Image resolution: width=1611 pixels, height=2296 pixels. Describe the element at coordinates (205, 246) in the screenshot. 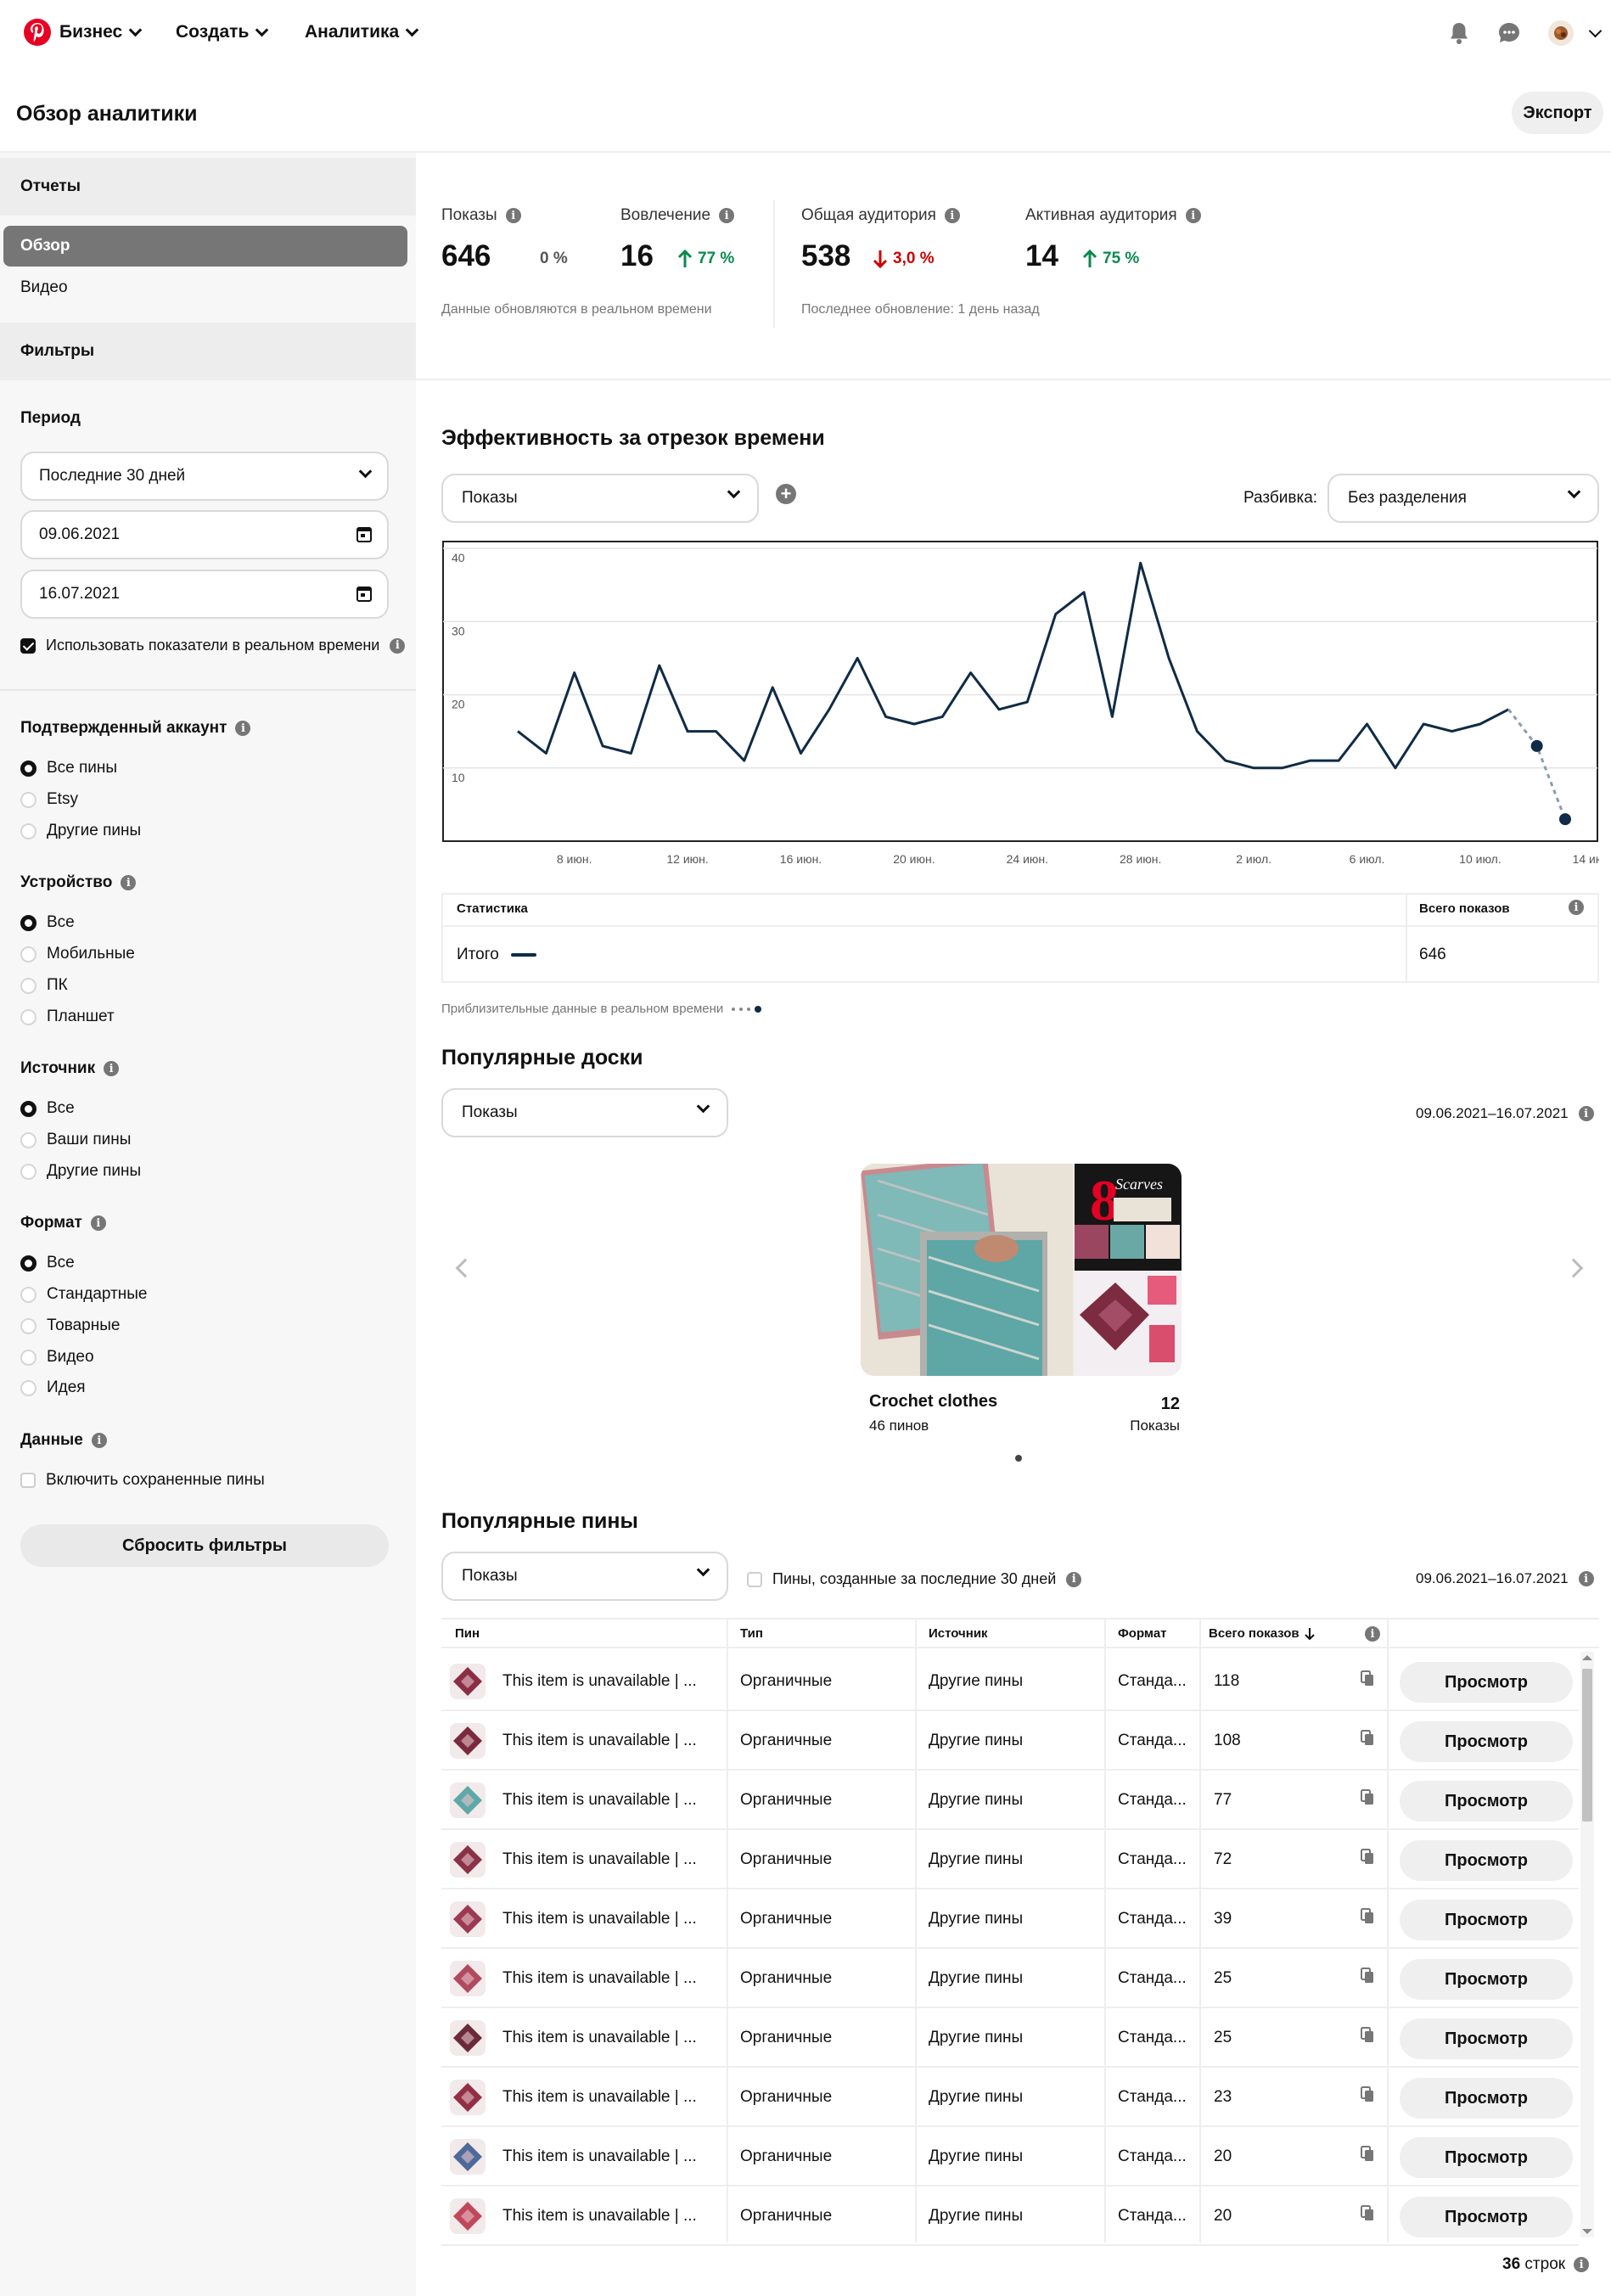

I see `sidebar-item-overview: Обзор` at that location.